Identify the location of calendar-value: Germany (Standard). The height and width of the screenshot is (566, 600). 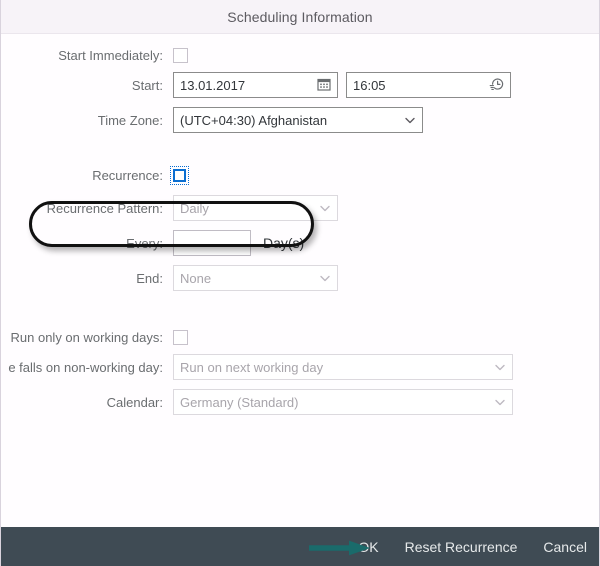
(239, 402).